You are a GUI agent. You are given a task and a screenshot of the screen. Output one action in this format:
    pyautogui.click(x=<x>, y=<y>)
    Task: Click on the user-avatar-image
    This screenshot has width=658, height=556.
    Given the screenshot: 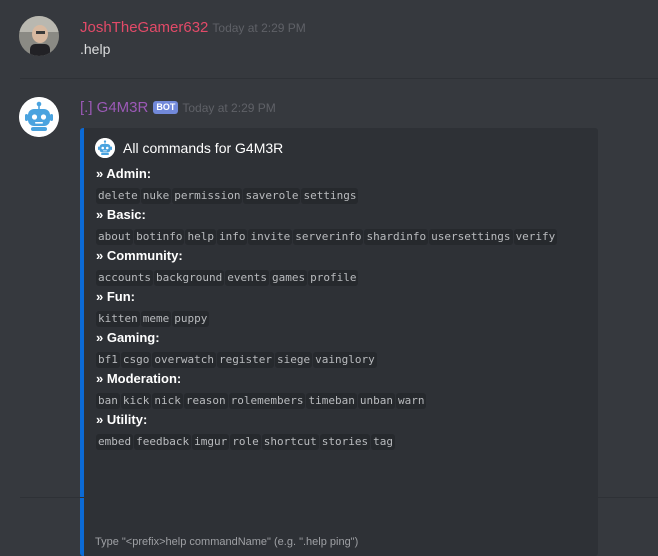 What is the action you would take?
    pyautogui.click(x=39, y=36)
    